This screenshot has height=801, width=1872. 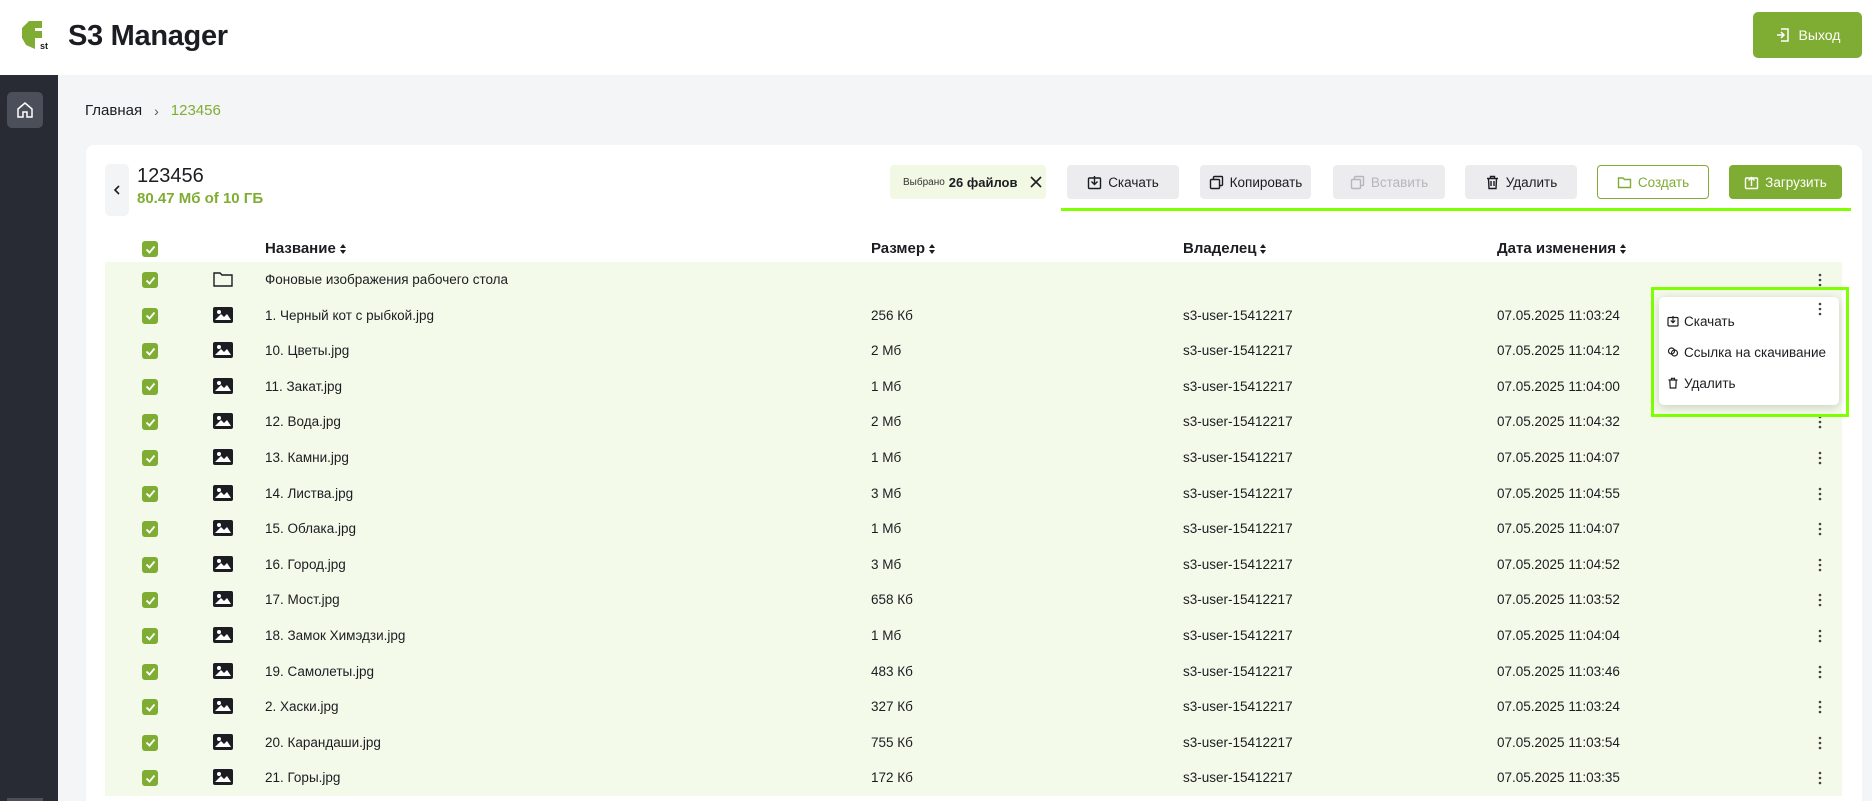 I want to click on file-name: 16. Город.jpg, so click(x=305, y=564).